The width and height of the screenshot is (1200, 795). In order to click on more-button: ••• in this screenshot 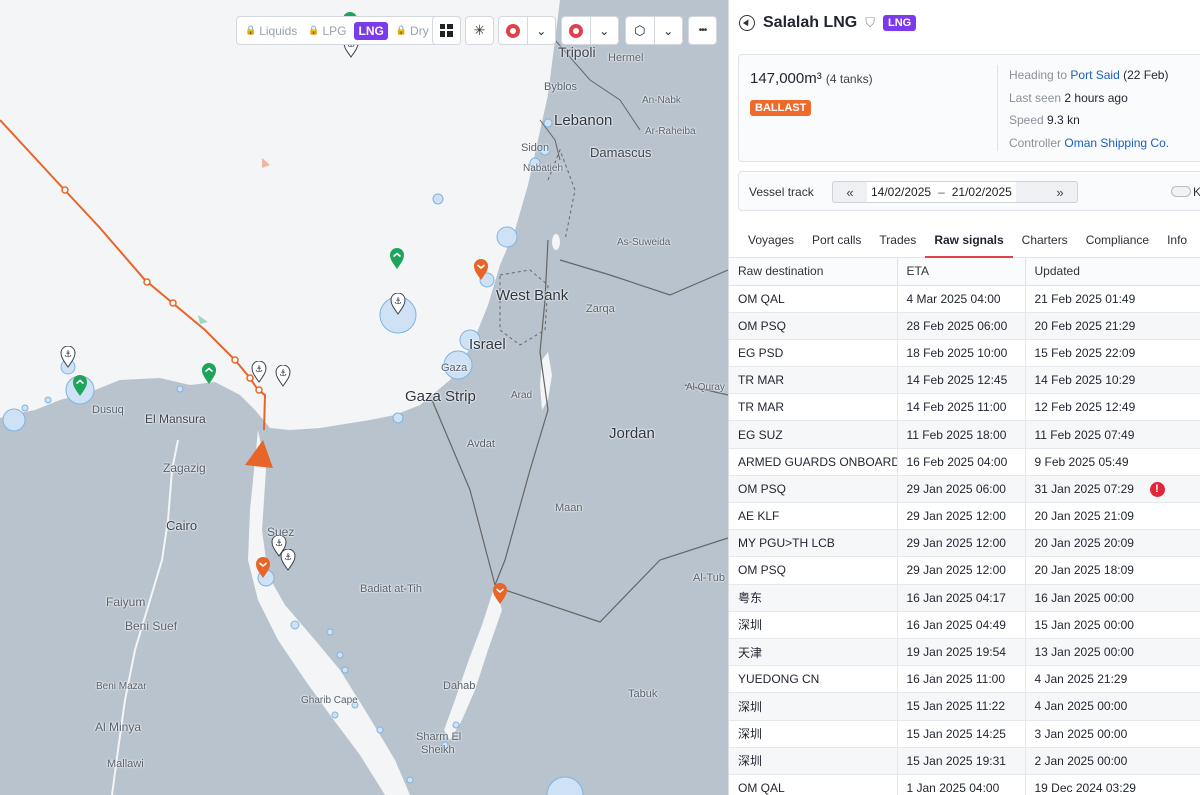, I will do `click(702, 30)`.